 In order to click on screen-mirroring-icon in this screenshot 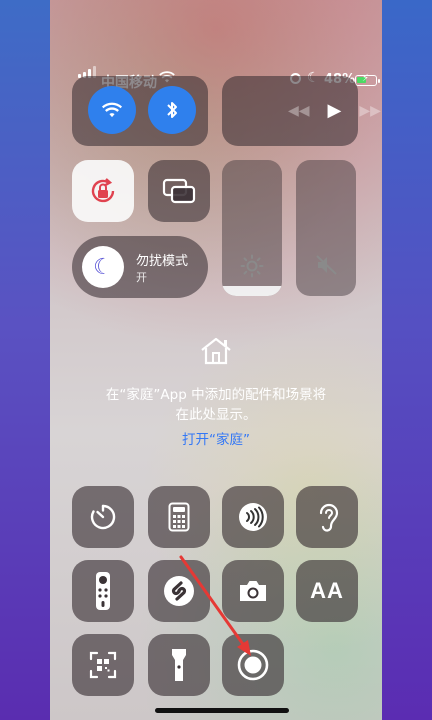, I will do `click(179, 191)`.